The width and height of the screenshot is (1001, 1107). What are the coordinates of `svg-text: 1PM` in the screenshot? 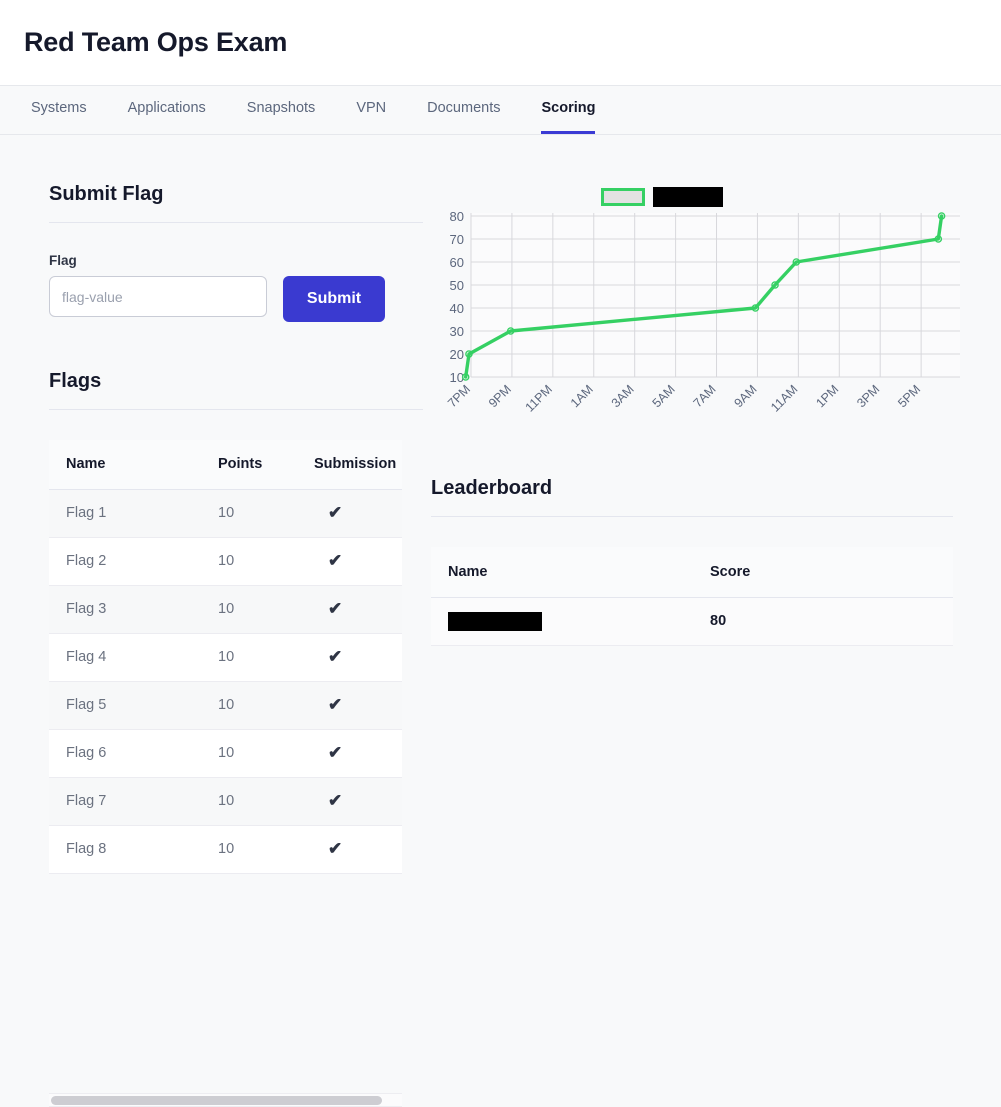 It's located at (827, 396).